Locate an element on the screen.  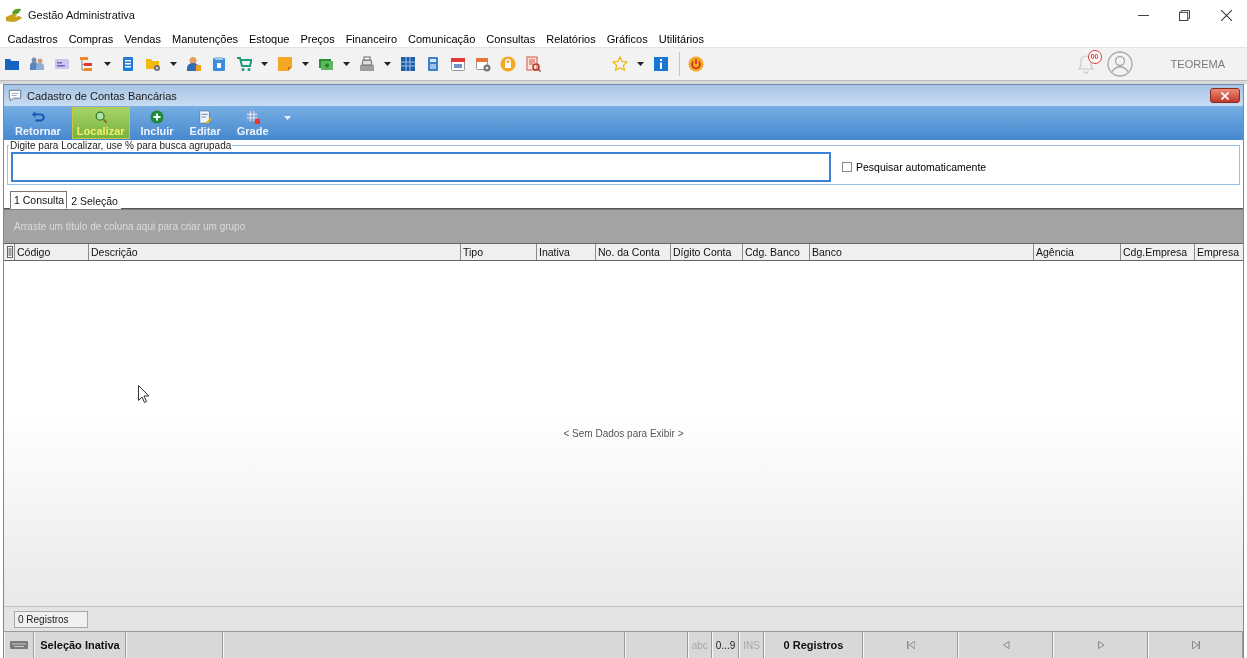
keyboard-icon is located at coordinates (19, 645).